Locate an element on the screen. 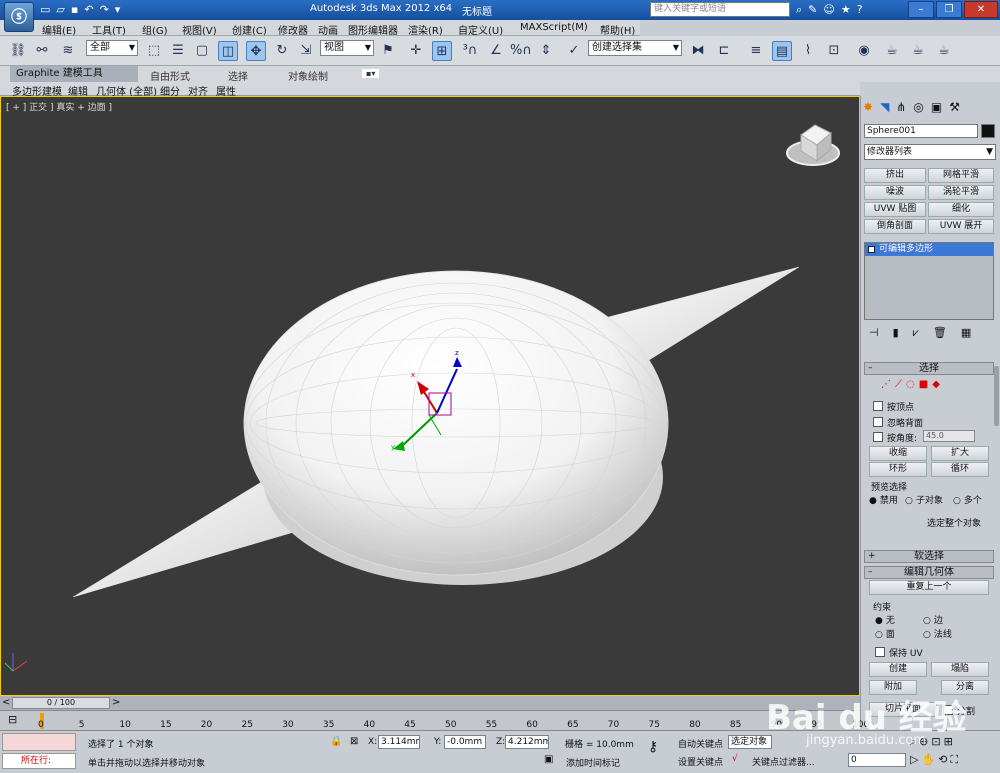  selection-filter-dropdown: 全部 is located at coordinates (112, 48).